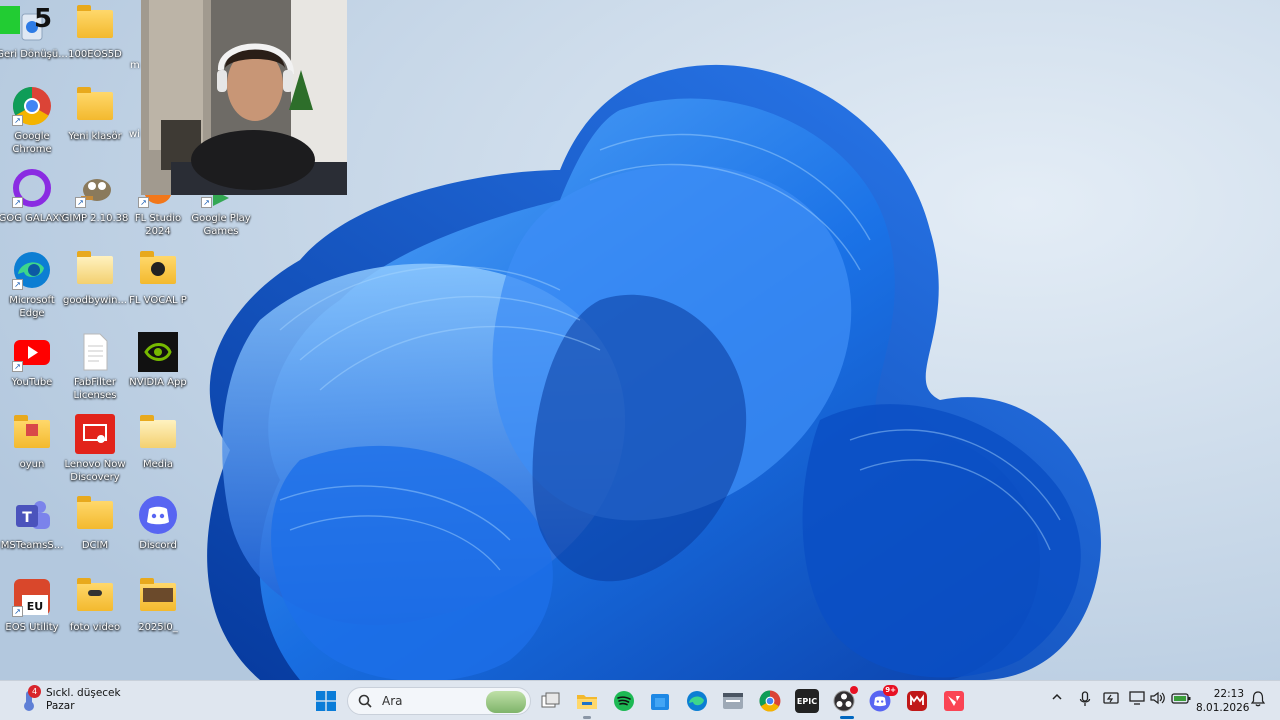  What do you see at coordinates (1111, 700) in the screenshot?
I see `battery-saver-icon` at bounding box center [1111, 700].